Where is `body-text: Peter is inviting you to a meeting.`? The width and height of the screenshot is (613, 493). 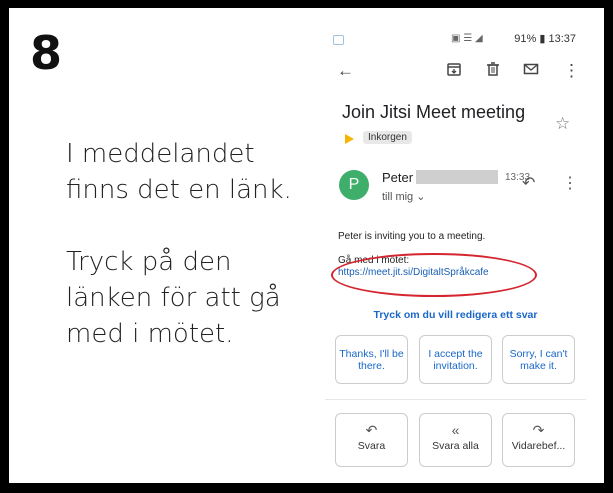
body-text: Peter is inviting you to a meeting. is located at coordinates (412, 236).